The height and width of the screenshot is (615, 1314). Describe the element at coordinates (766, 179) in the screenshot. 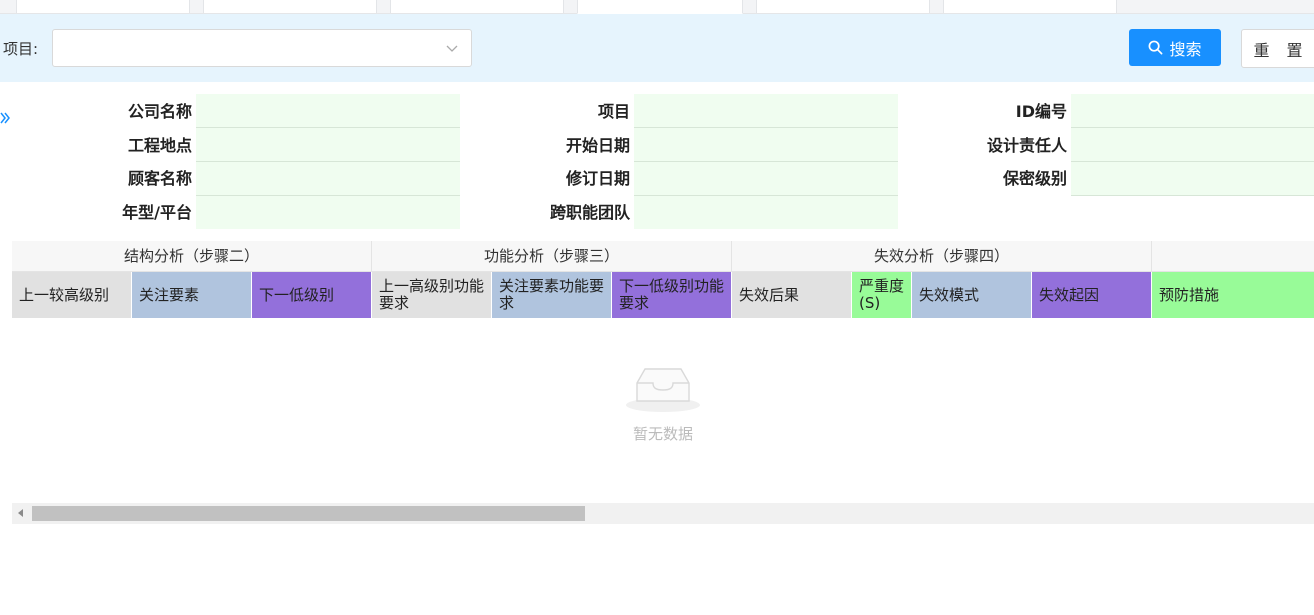

I see `revision-date-value` at that location.